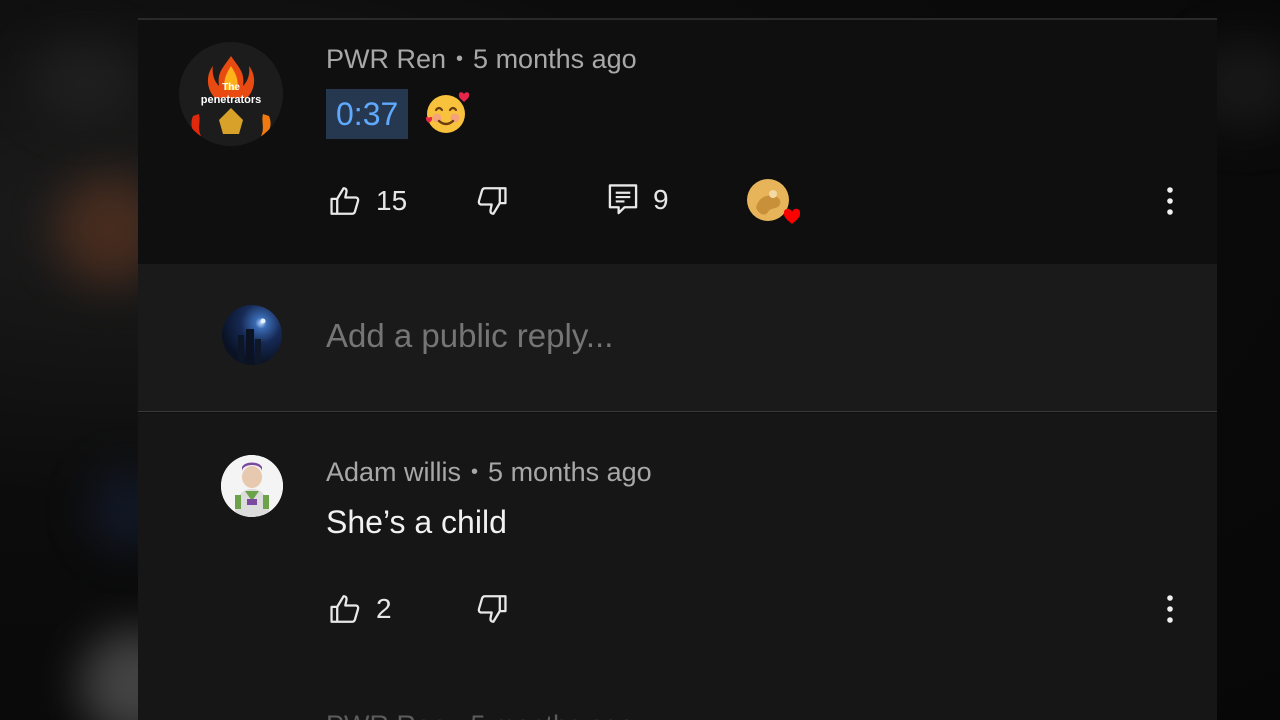 This screenshot has height=720, width=1280. Describe the element at coordinates (393, 472) in the screenshot. I see `author-name: Adam willis` at that location.